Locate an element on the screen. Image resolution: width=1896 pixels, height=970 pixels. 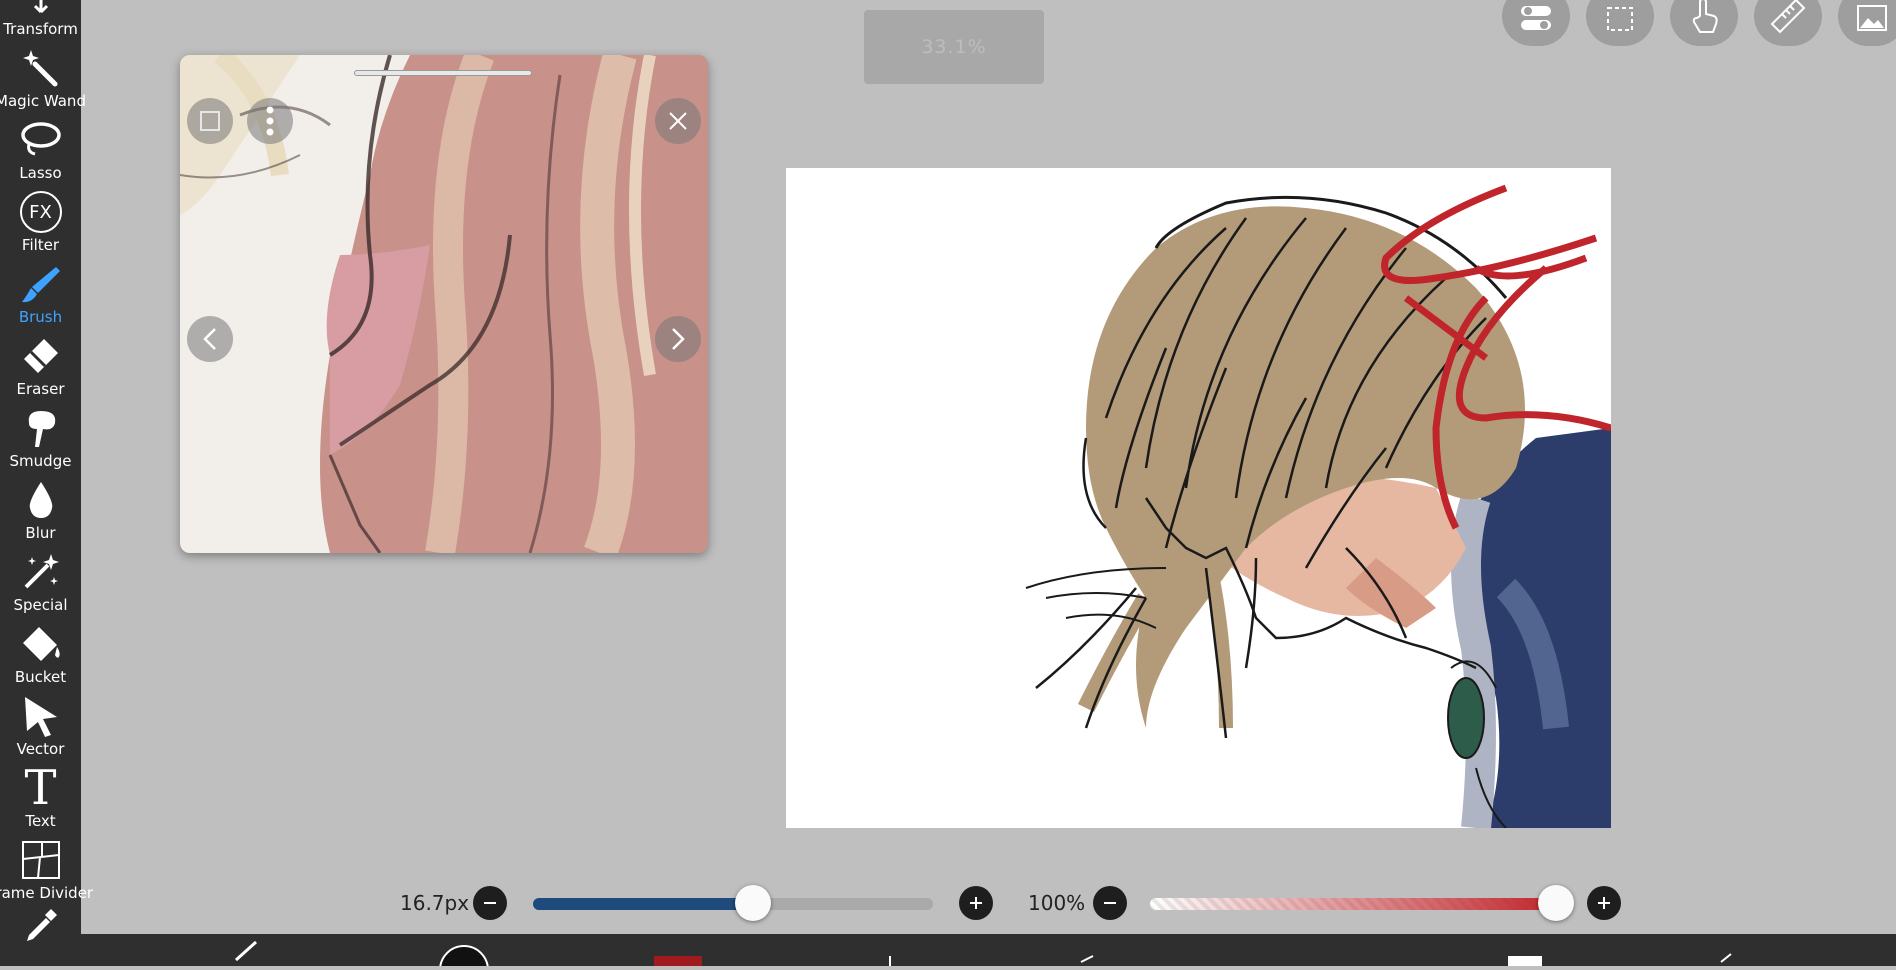
brush-icon is located at coordinates (41, 284).